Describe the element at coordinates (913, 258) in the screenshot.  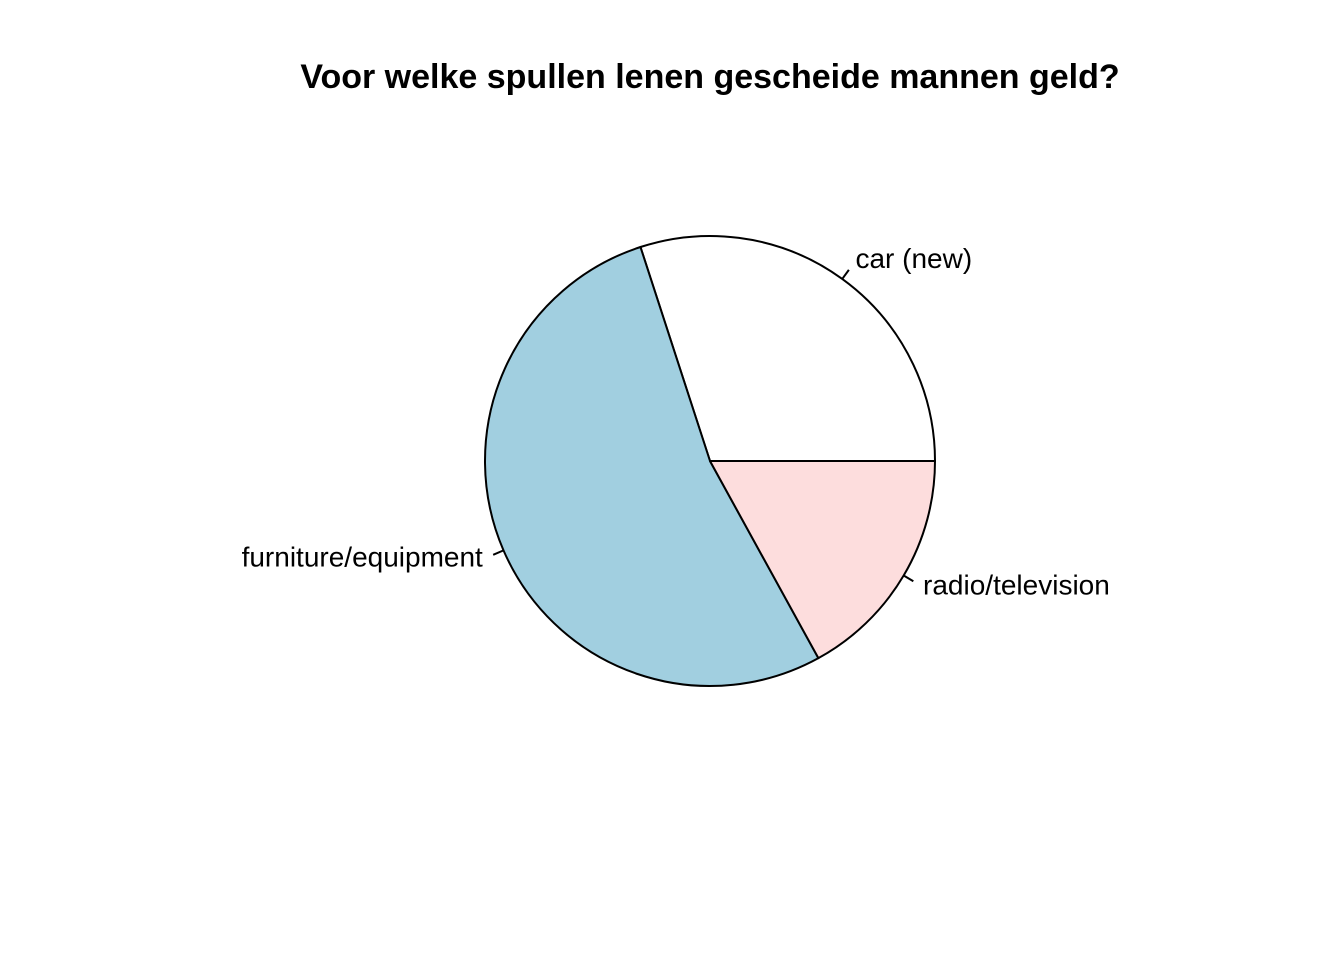
I see `slice-label-car-new: car (new)` at that location.